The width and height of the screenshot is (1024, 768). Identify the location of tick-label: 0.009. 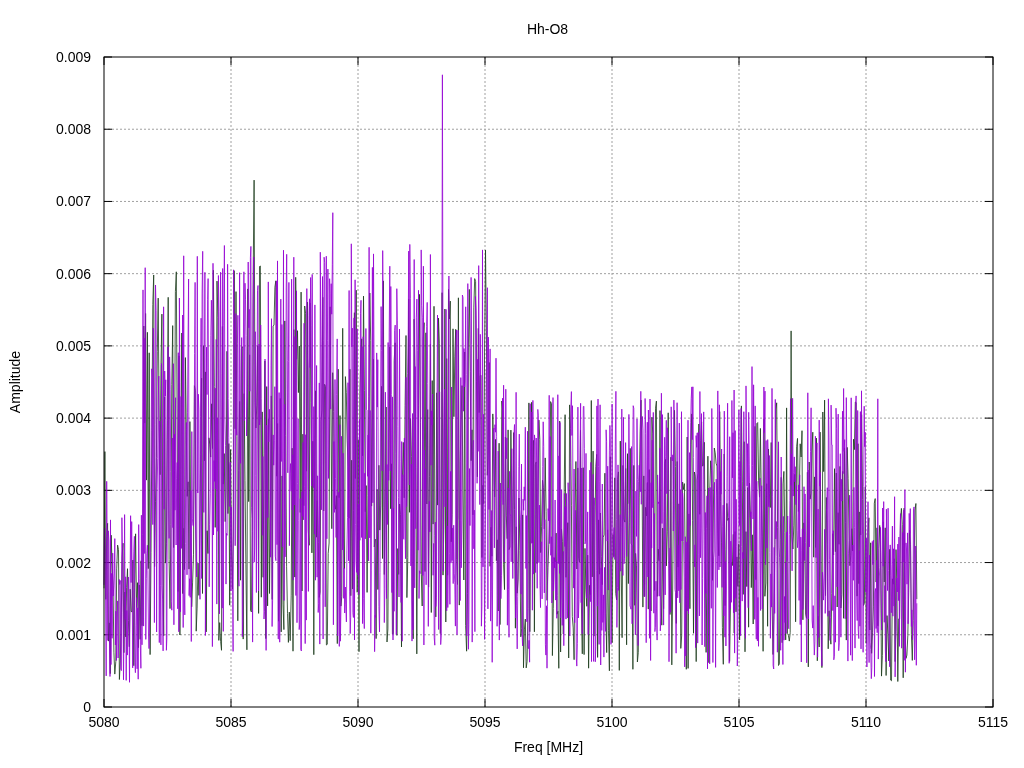
(73, 57).